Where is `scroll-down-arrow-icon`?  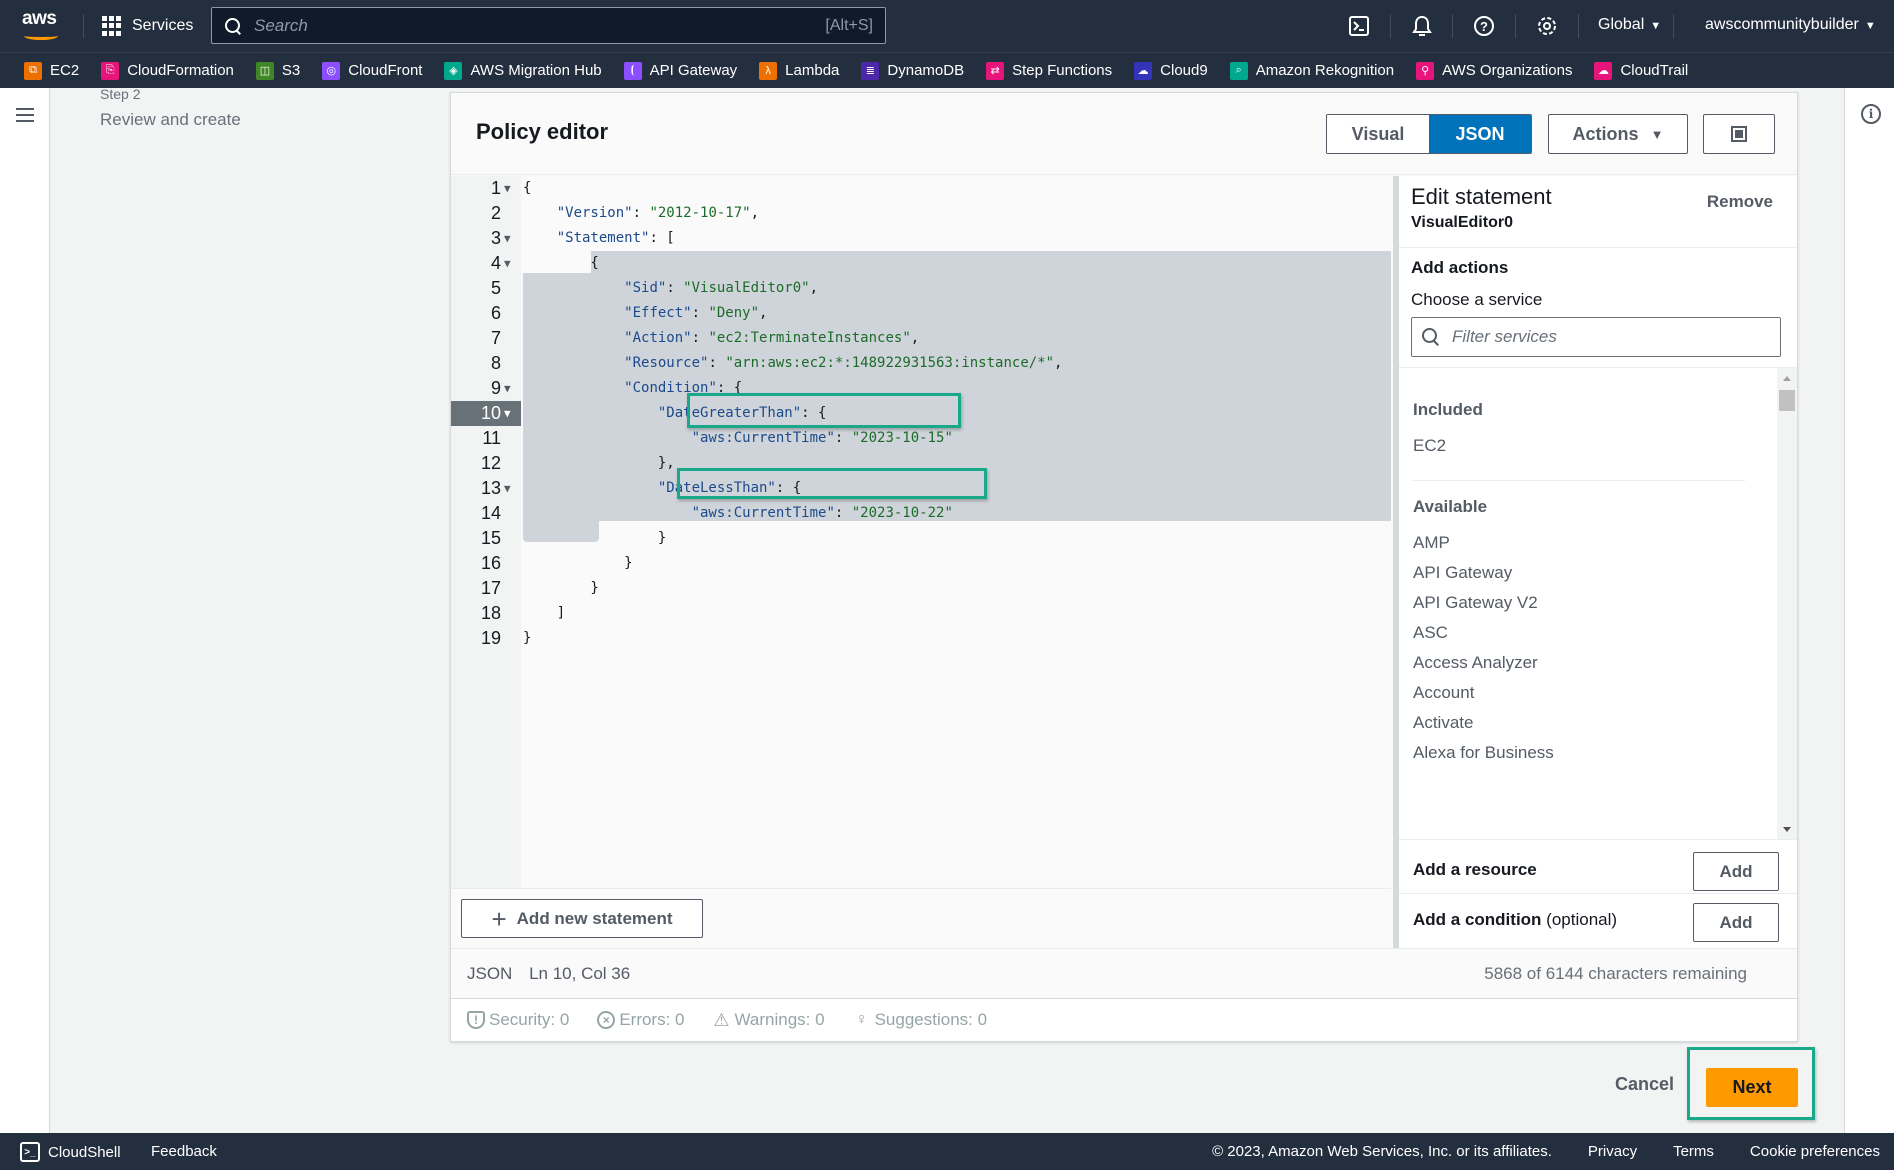 scroll-down-arrow-icon is located at coordinates (1787, 829).